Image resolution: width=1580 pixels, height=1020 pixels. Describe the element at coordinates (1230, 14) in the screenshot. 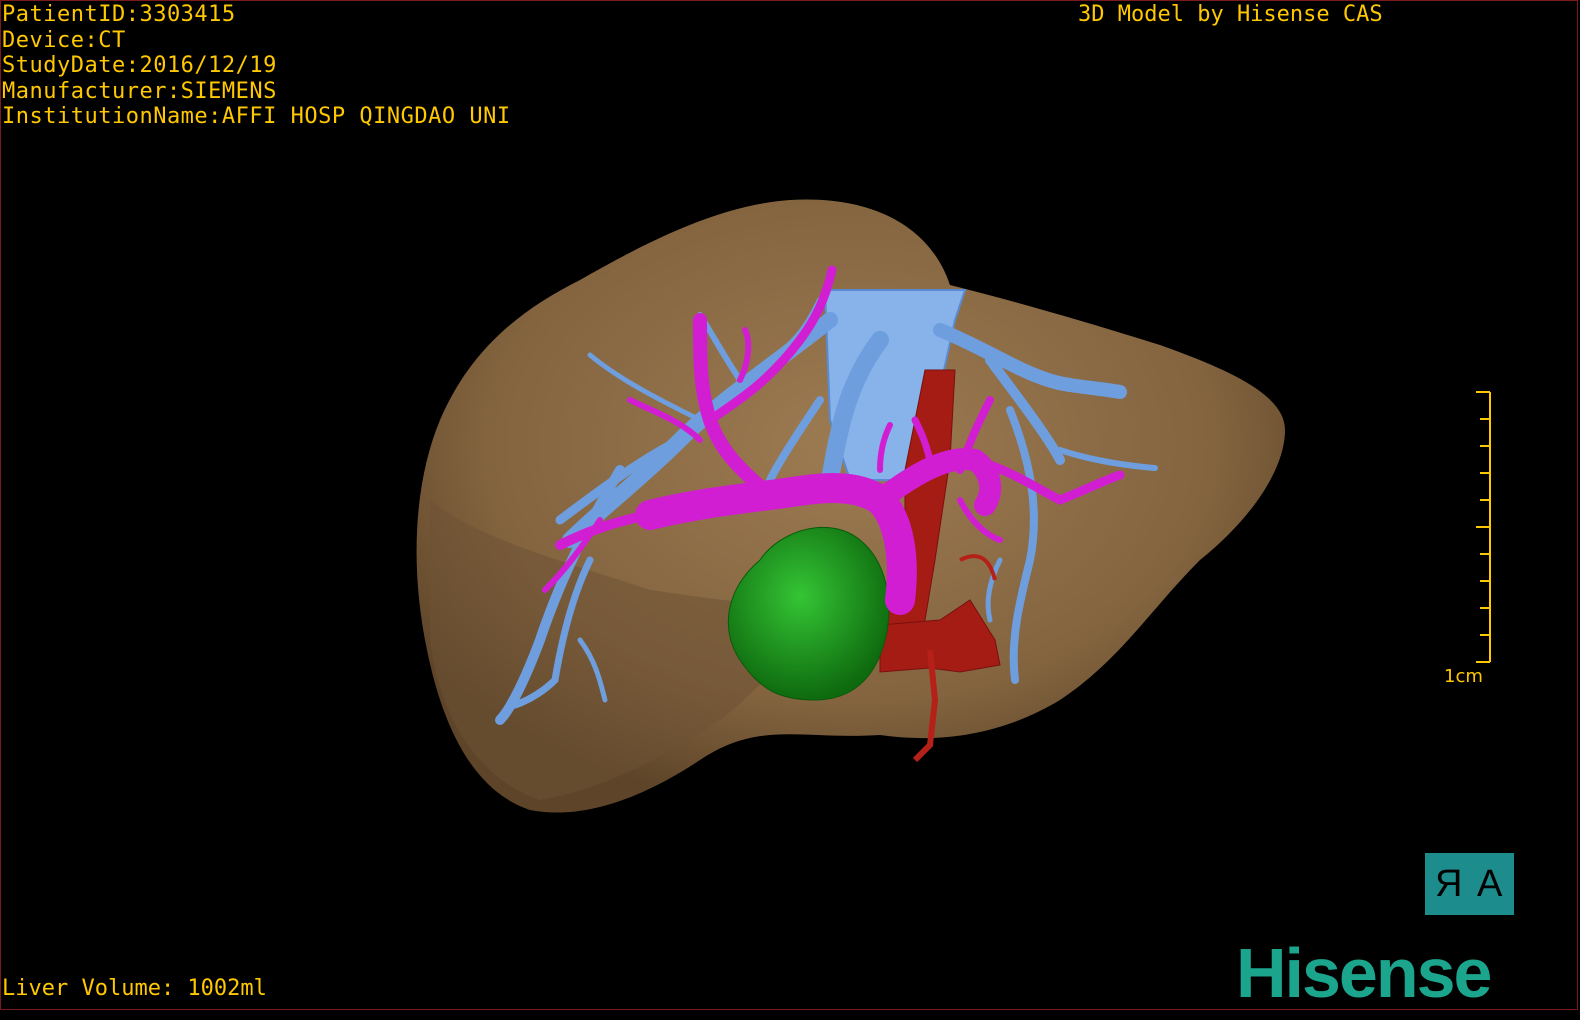

I see `model-credit: 3D Model by Hisense CAS` at that location.